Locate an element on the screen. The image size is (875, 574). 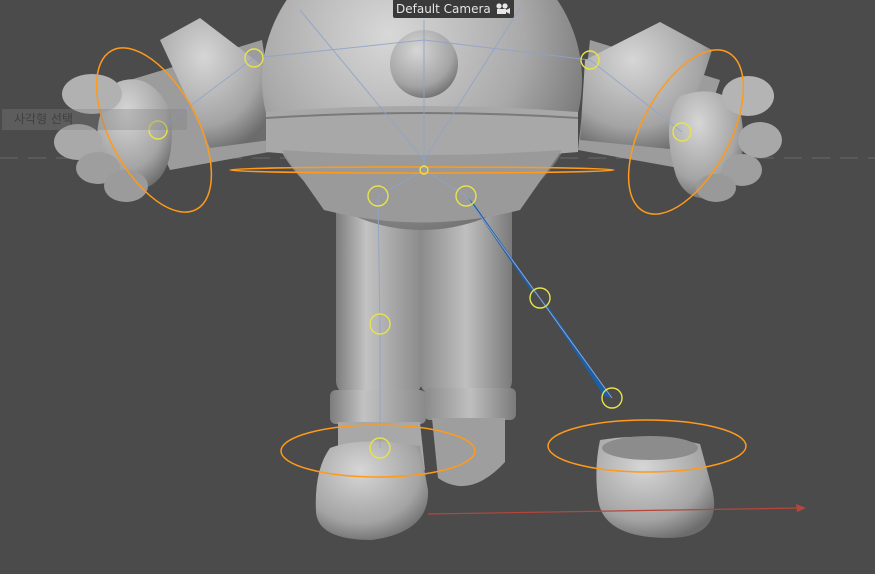
camera-name: Default Camera is located at coordinates (443, 8).